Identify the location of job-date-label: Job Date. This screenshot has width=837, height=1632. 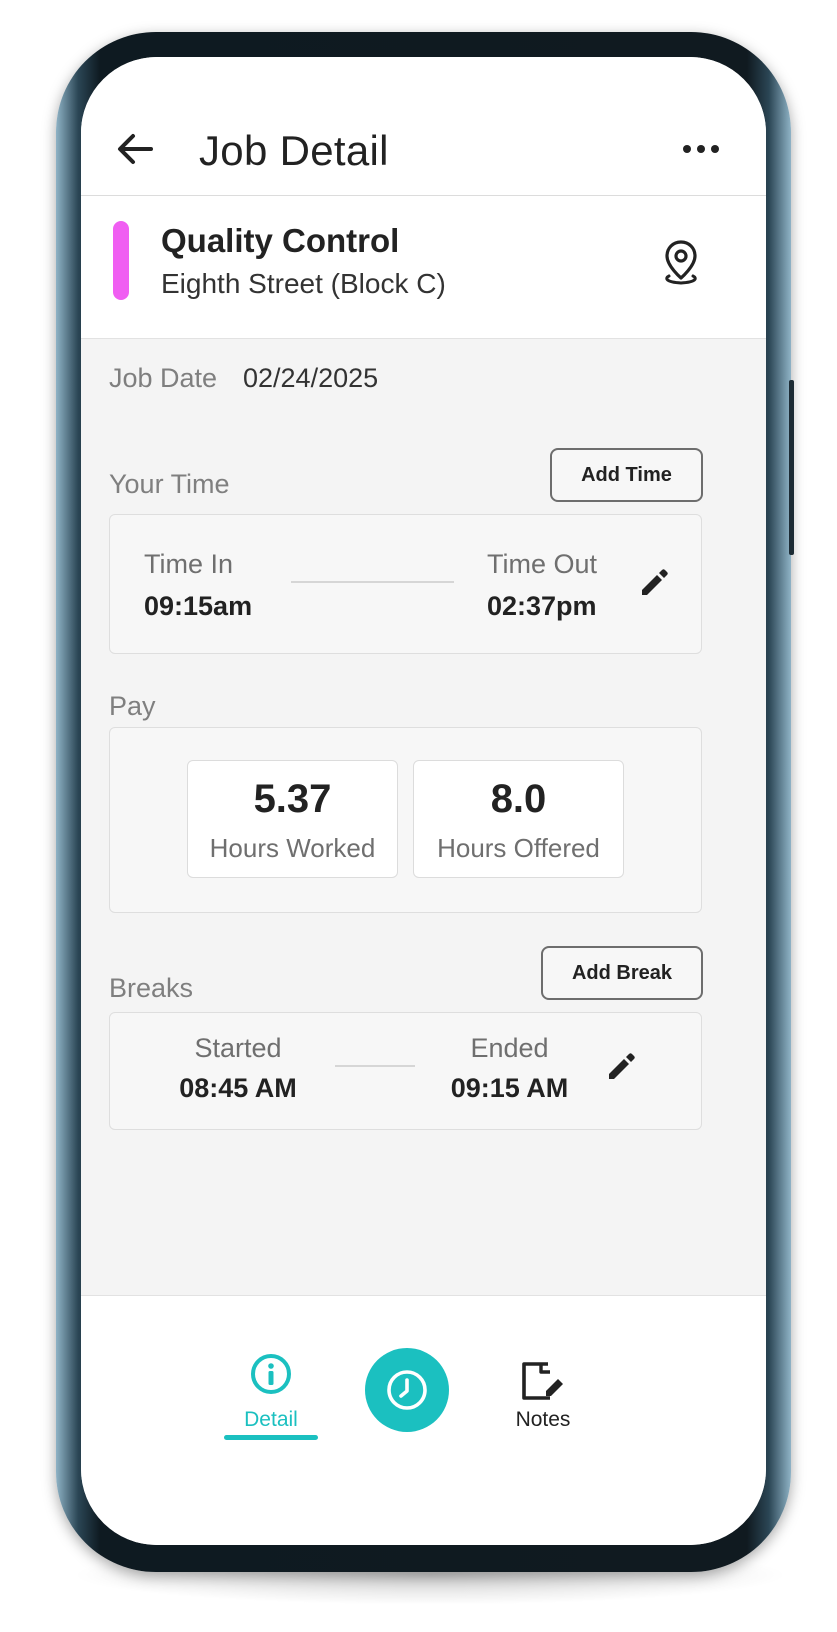
(163, 378).